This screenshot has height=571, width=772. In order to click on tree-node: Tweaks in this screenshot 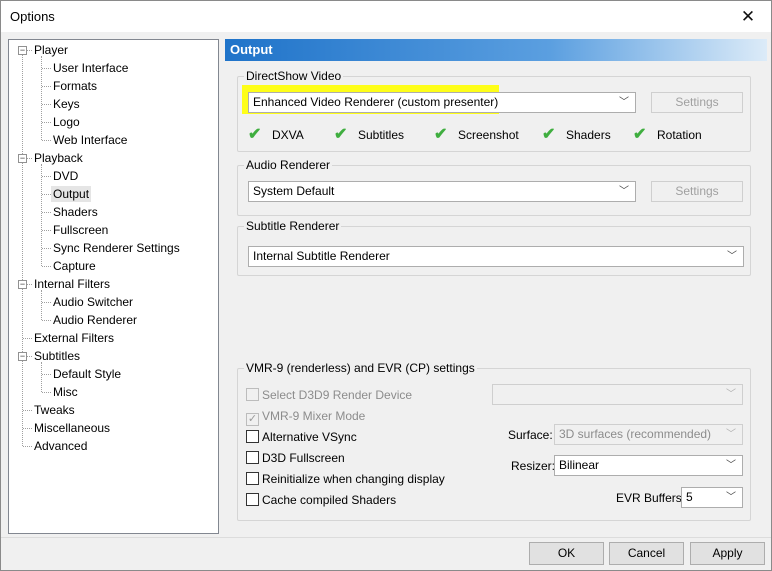, I will do `click(54, 410)`.